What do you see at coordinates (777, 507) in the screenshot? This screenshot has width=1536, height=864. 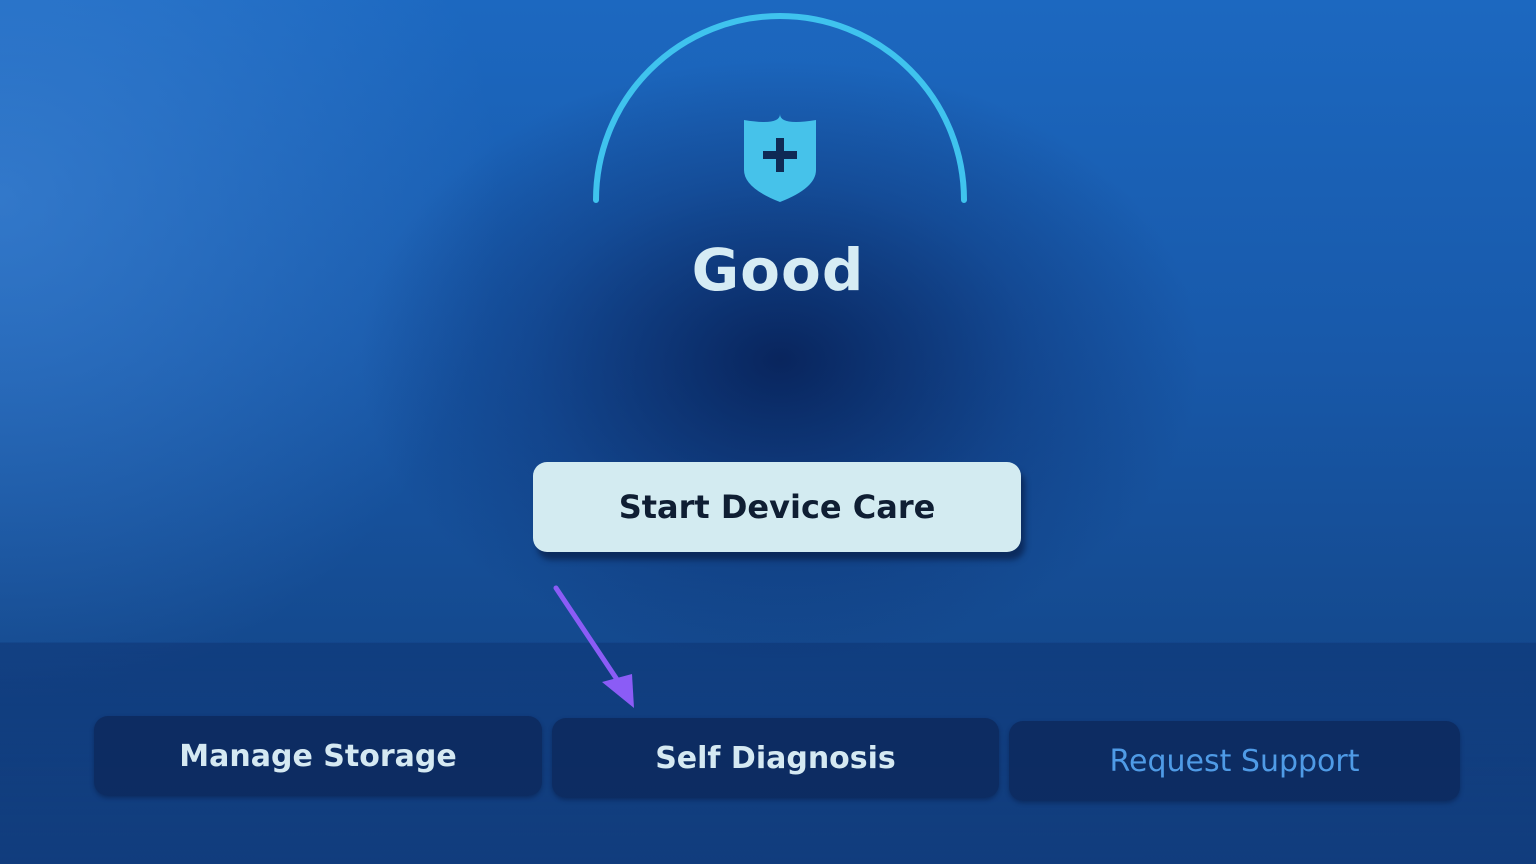 I see `start-device-care-button: Start Device Care` at bounding box center [777, 507].